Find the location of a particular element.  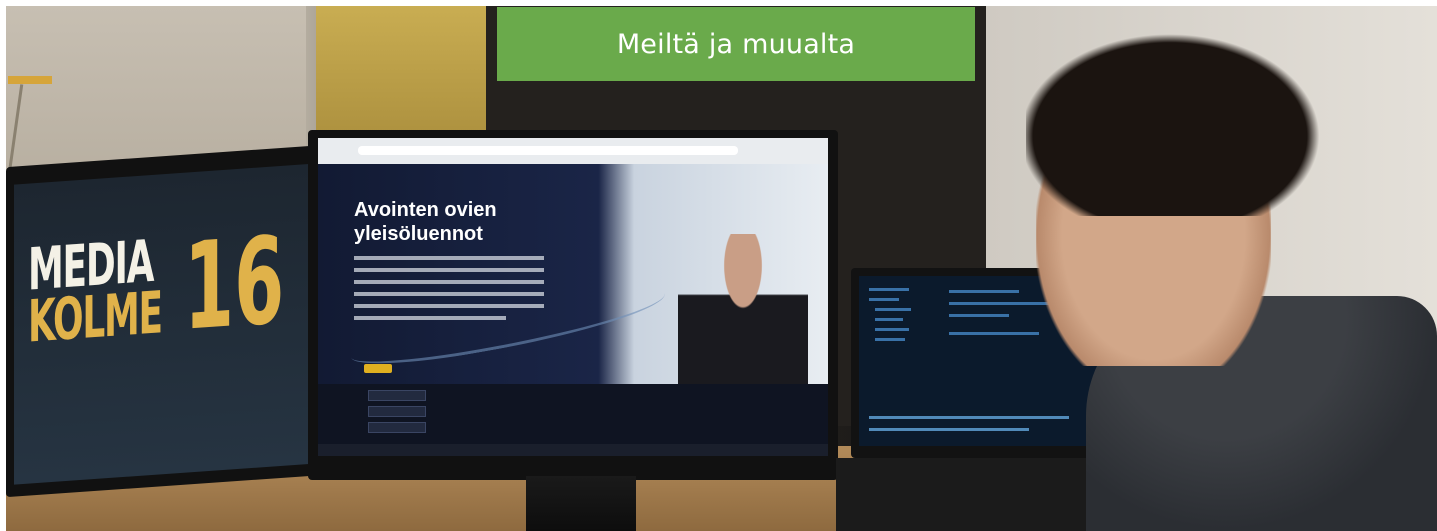

left-monitor: MEDIA KOLME 16 is located at coordinates (166, 321).